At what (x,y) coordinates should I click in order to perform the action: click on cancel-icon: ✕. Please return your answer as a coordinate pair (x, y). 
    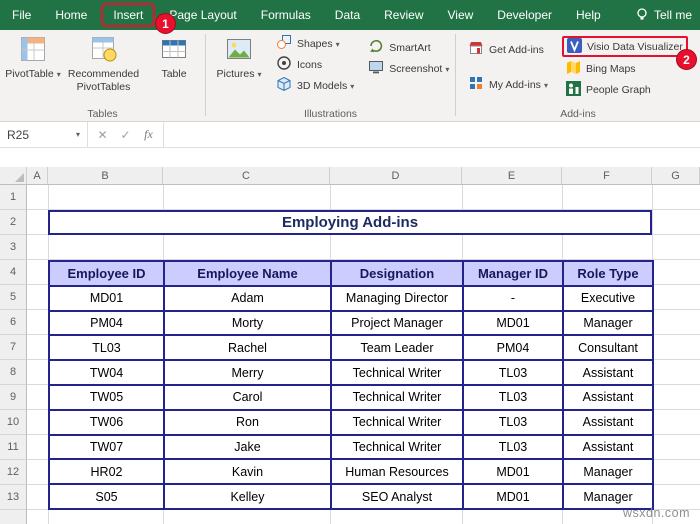
    Looking at the image, I should click on (102, 135).